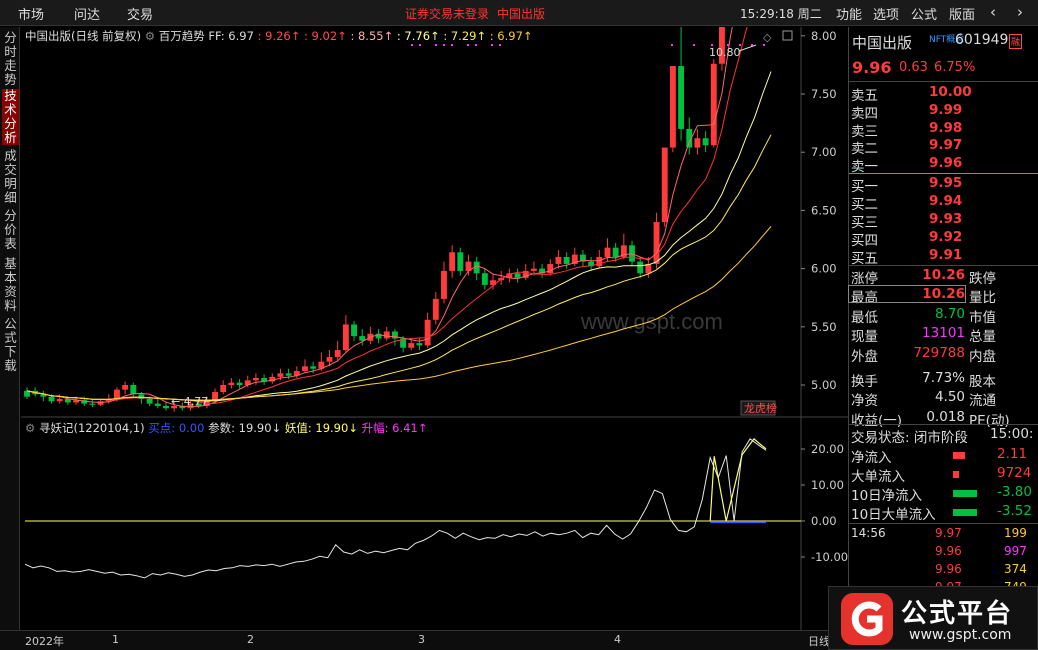 The image size is (1038, 650). What do you see at coordinates (946, 163) in the screenshot?
I see `ask-price: 9.96` at bounding box center [946, 163].